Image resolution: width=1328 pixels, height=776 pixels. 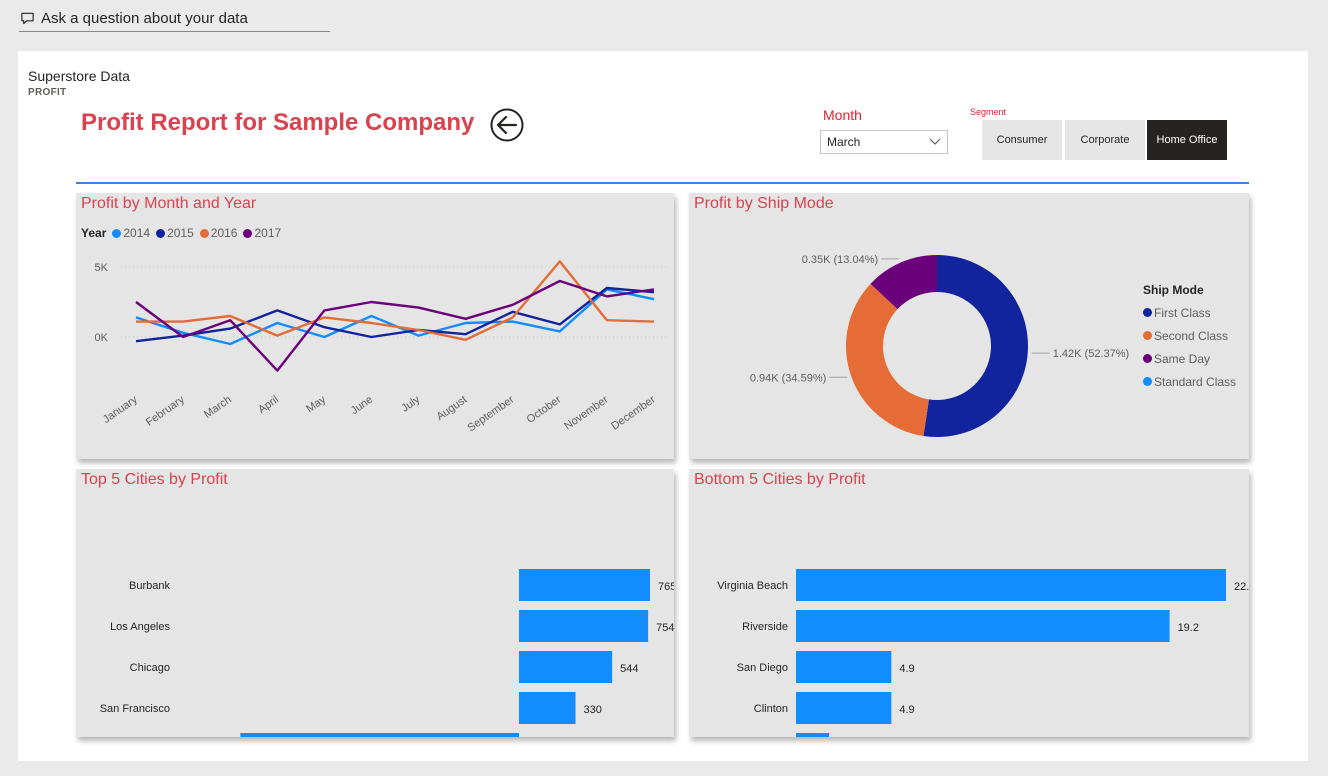 What do you see at coordinates (268, 233) in the screenshot?
I see `legend-label: 2017` at bounding box center [268, 233].